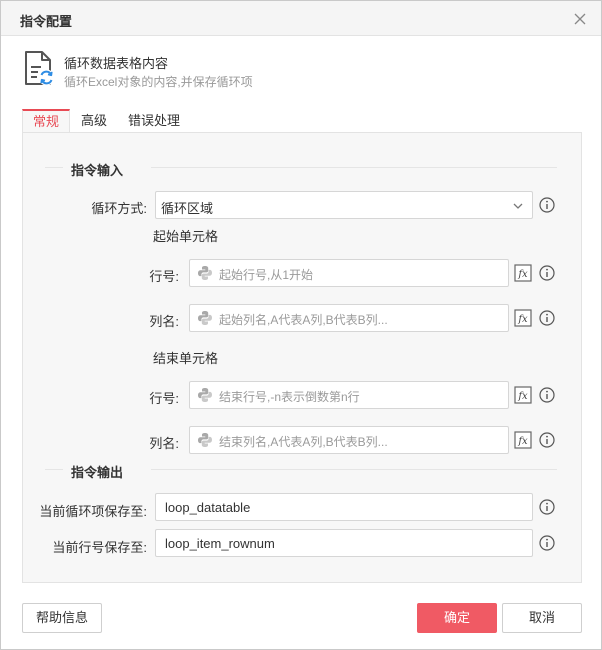 The height and width of the screenshot is (650, 602). What do you see at coordinates (542, 618) in the screenshot?
I see `cancel-button: 取消` at bounding box center [542, 618].